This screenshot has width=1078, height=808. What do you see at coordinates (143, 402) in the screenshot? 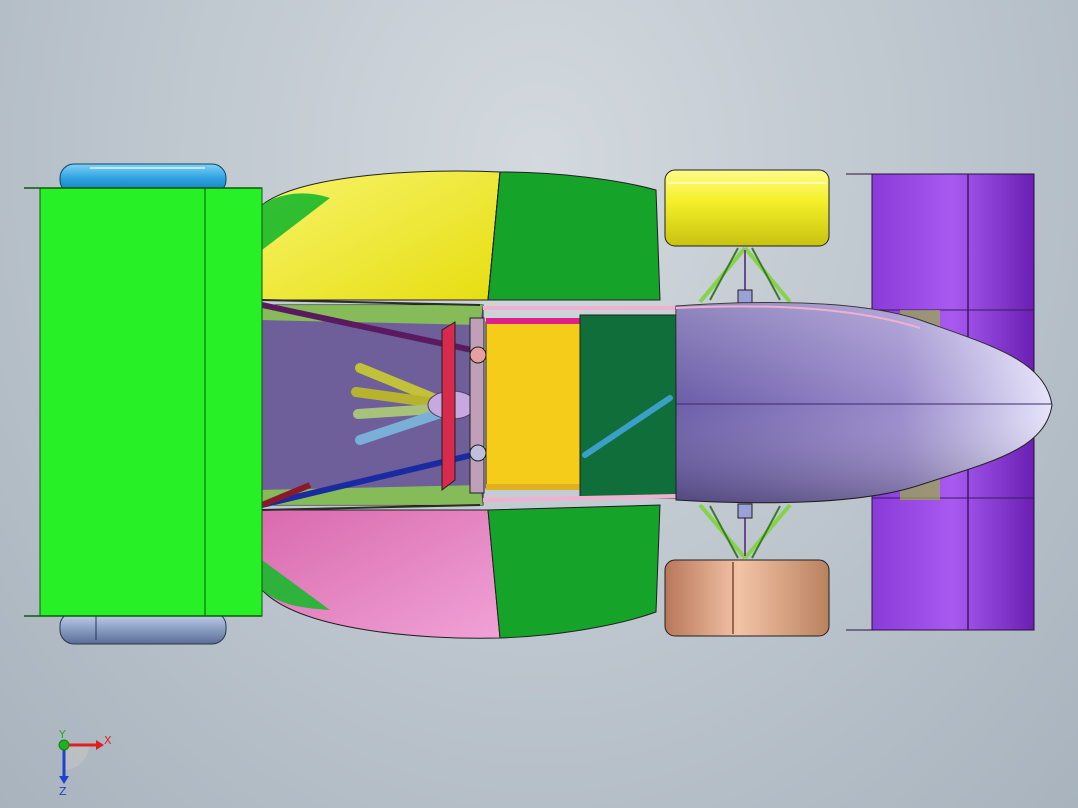
I see `rear-wing` at bounding box center [143, 402].